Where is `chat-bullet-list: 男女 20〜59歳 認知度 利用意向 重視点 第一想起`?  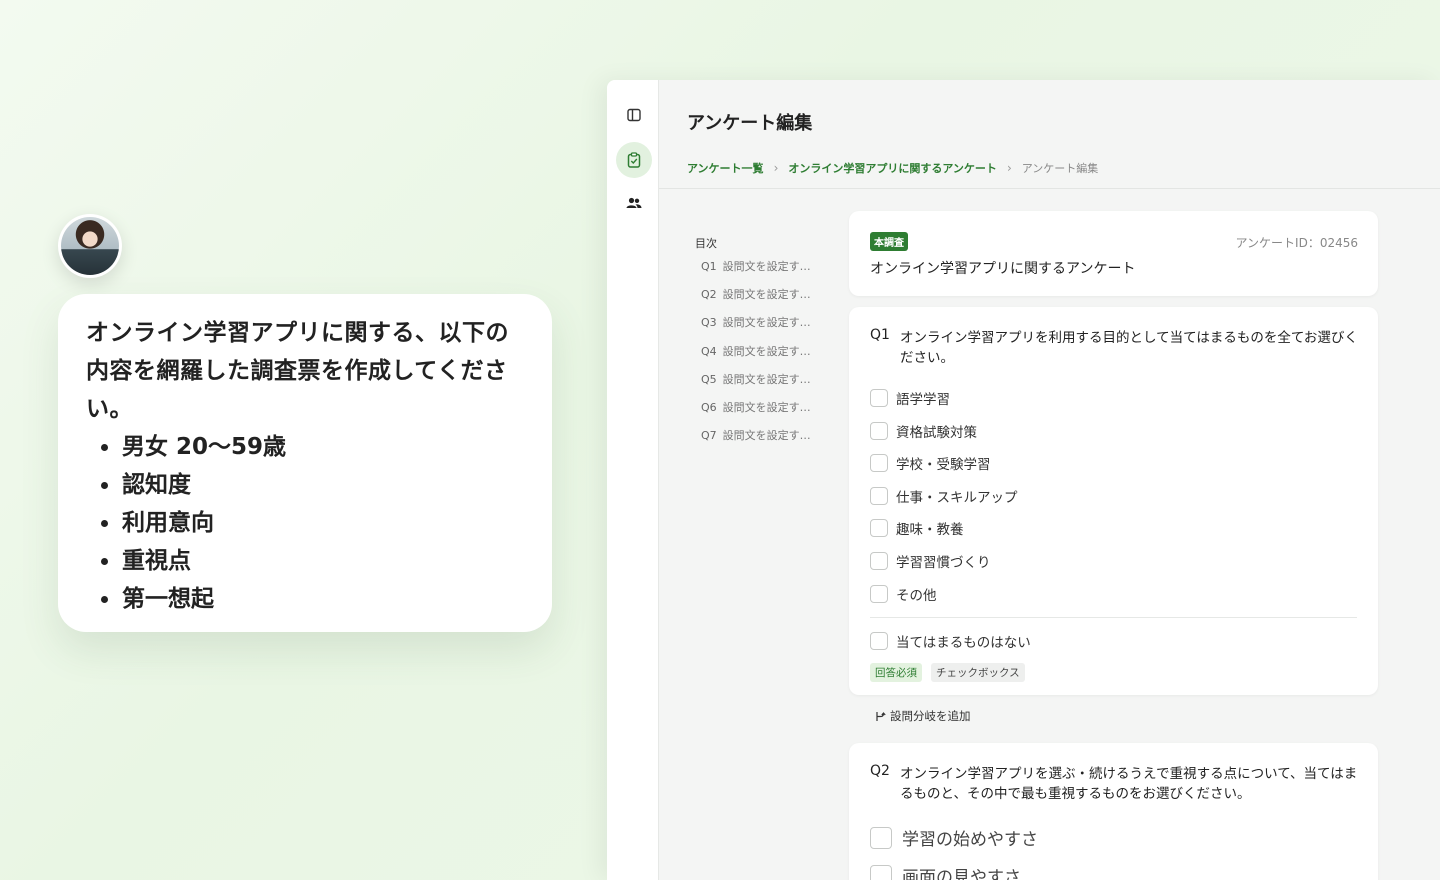
chat-bullet-list: 男女 20〜59歳 認知度 利用意向 重視点 第一想起 is located at coordinates (305, 523).